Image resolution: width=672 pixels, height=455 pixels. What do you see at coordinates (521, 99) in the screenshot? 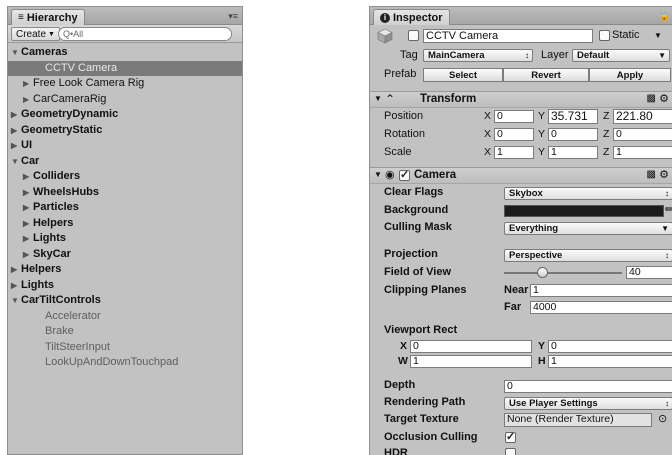
I see `transform-header: ▼ ⌃ Transform ▩ ⚙` at bounding box center [521, 99].